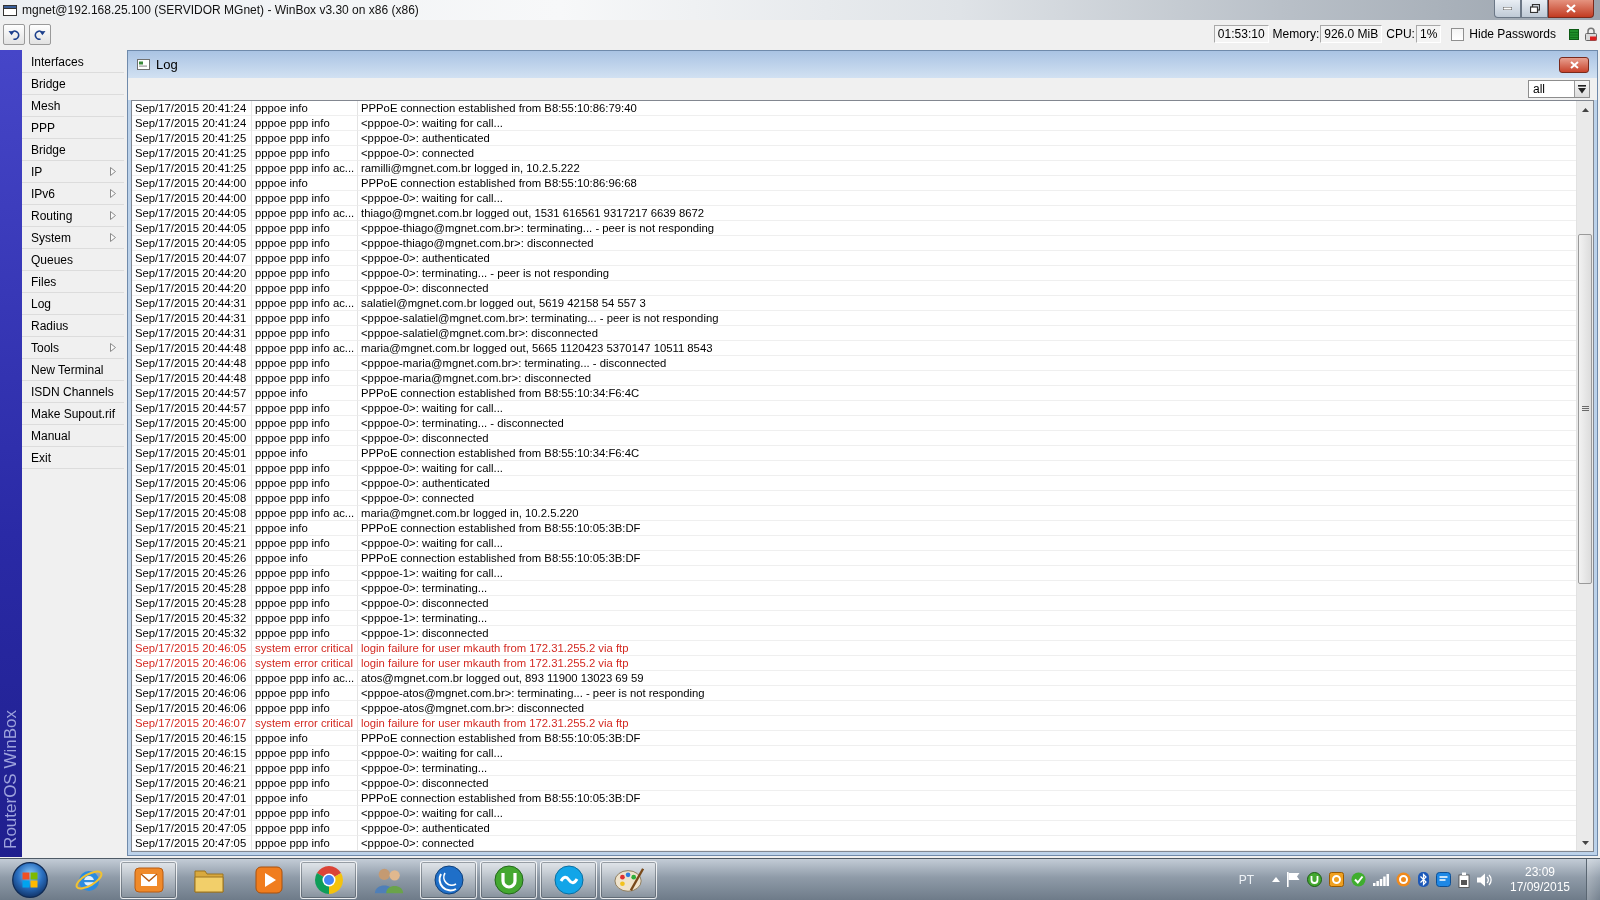 This screenshot has height=900, width=1600. What do you see at coordinates (1423, 879) in the screenshot?
I see `bluetooth-icon` at bounding box center [1423, 879].